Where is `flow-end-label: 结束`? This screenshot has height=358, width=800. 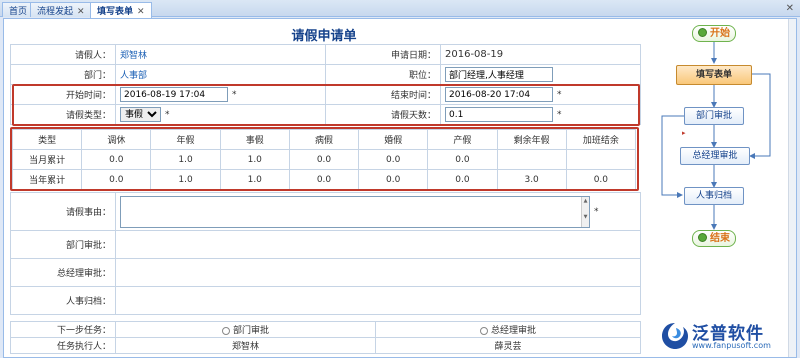
flow-end-label: 结束 is located at coordinates (720, 238).